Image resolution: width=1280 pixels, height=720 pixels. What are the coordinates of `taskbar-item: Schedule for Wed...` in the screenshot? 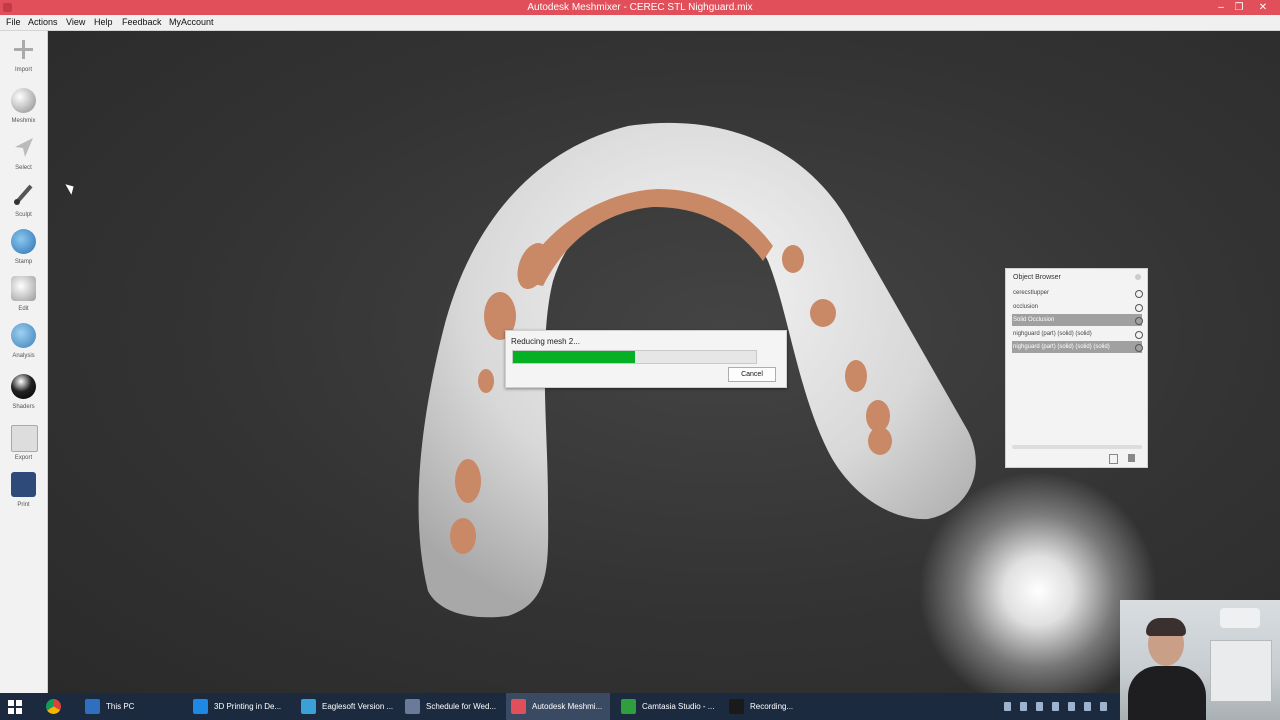 It's located at (452, 706).